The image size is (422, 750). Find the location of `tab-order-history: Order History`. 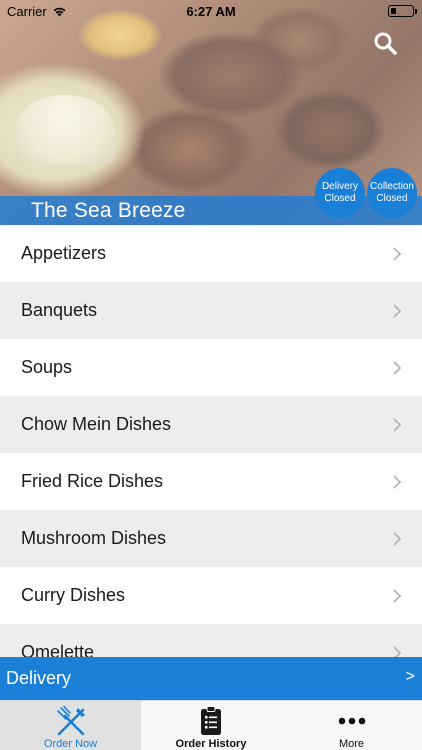

tab-order-history: Order History is located at coordinates (211, 725).